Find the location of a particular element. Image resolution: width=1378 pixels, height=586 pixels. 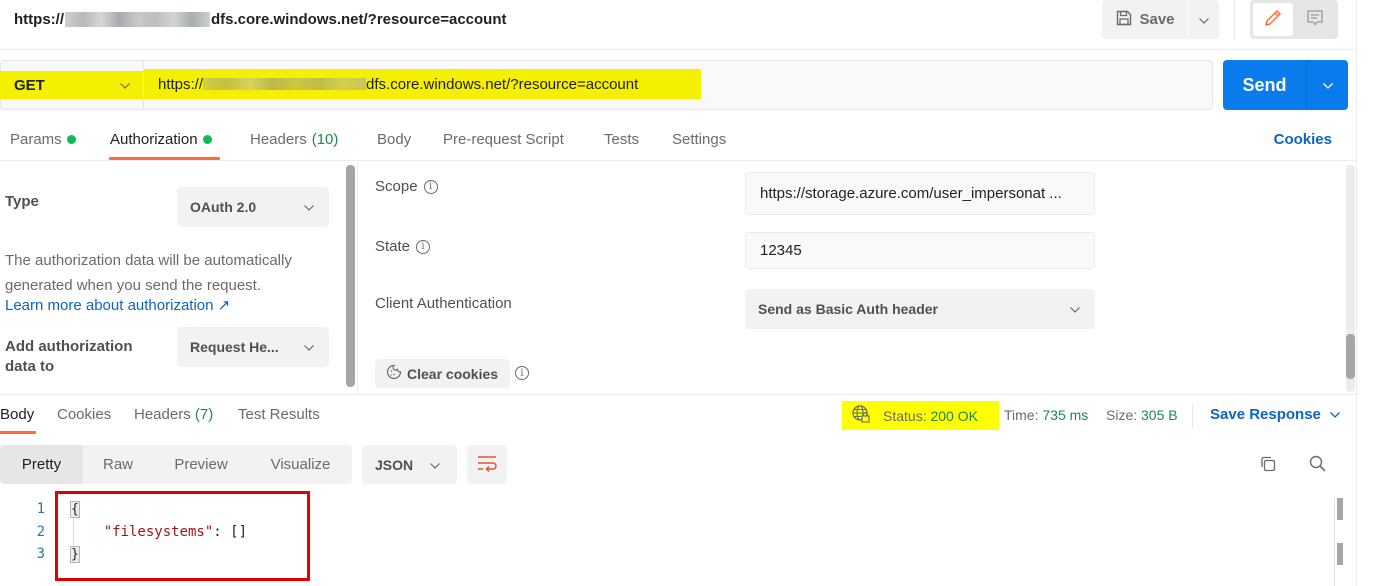

tab-label: Tests is located at coordinates (622, 139).